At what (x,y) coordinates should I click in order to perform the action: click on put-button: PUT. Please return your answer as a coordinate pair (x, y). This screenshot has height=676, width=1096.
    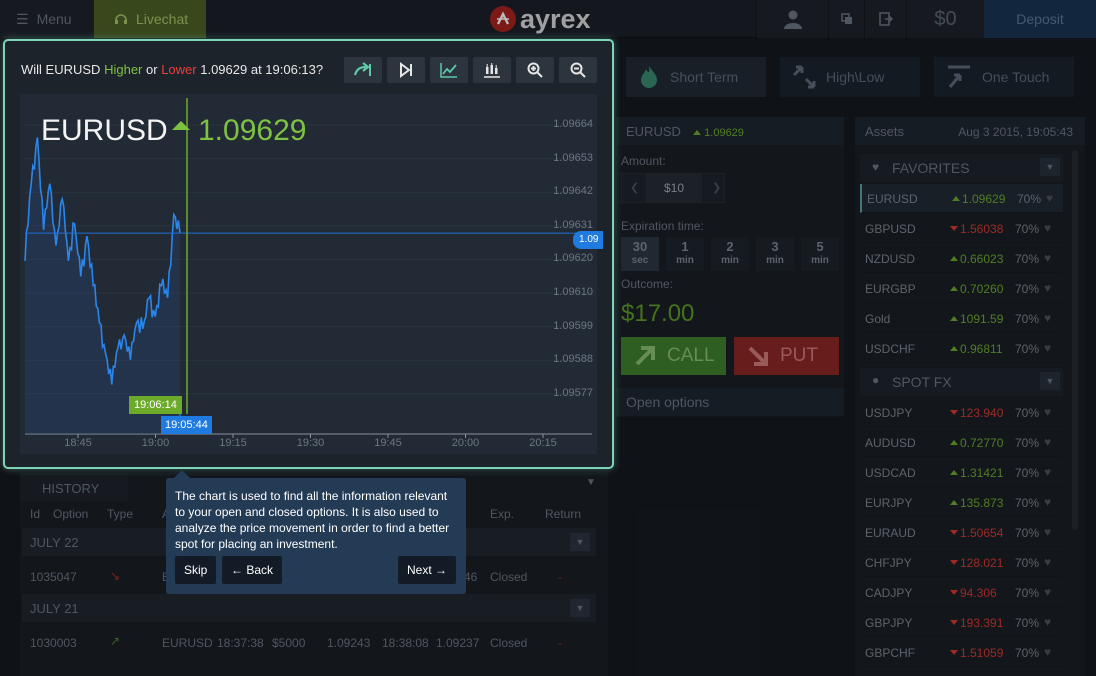
    Looking at the image, I should click on (786, 356).